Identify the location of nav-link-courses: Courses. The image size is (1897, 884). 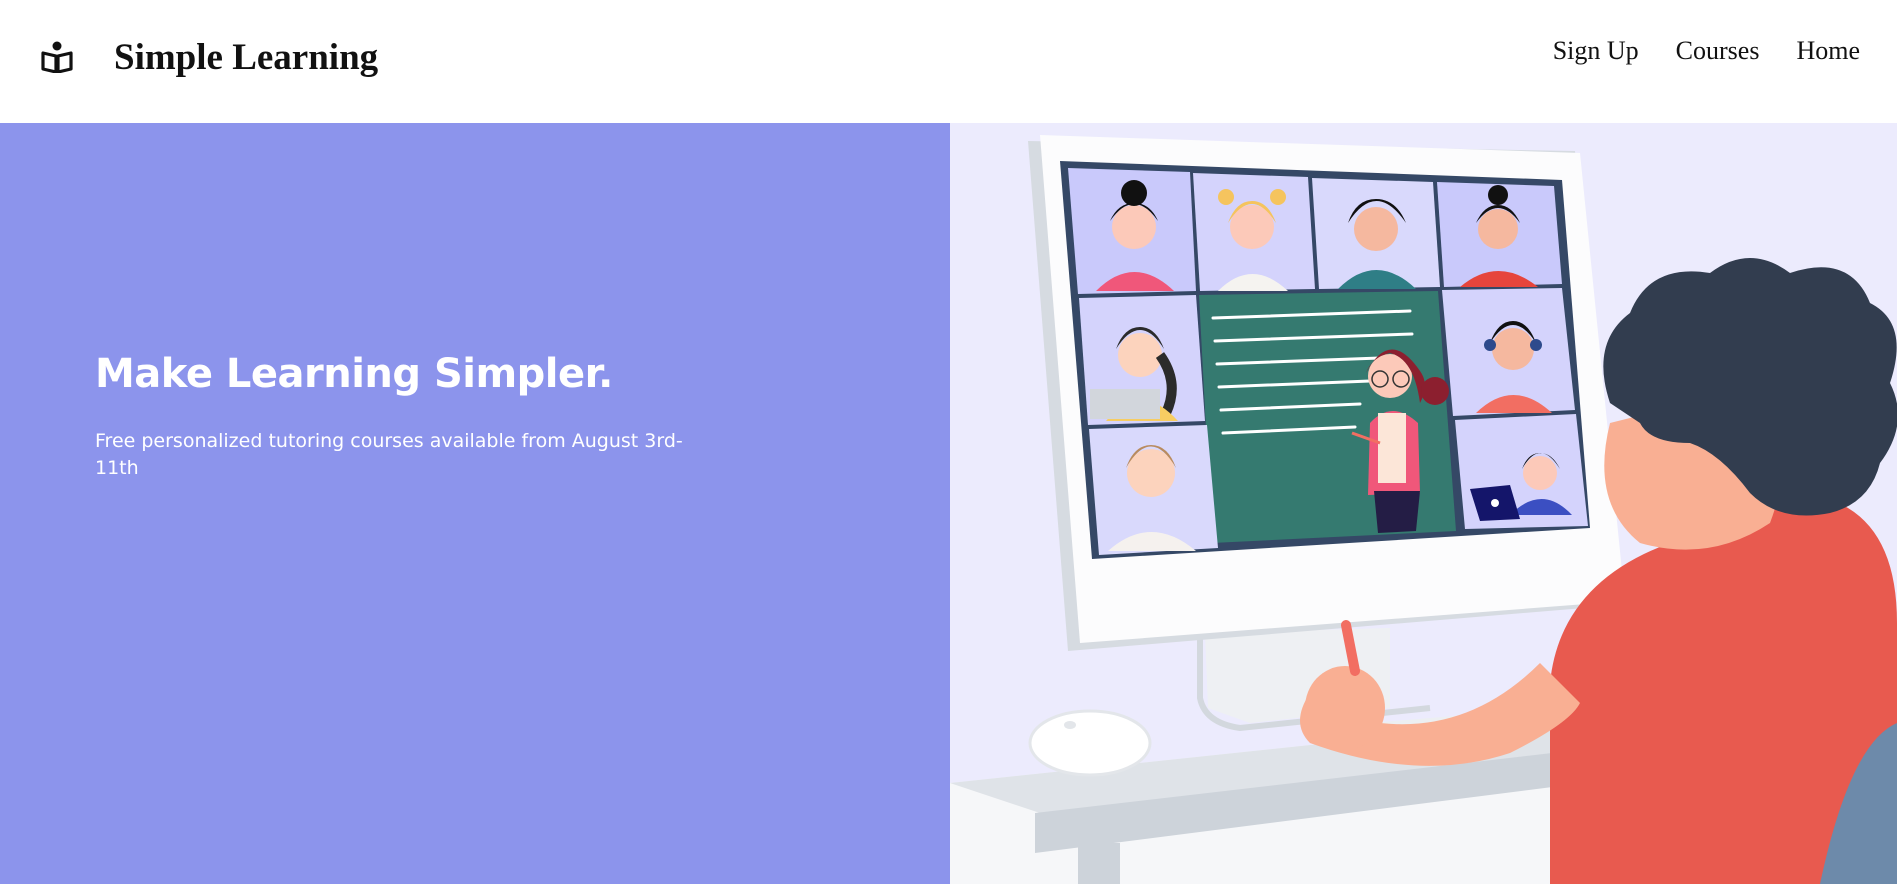
(1718, 51).